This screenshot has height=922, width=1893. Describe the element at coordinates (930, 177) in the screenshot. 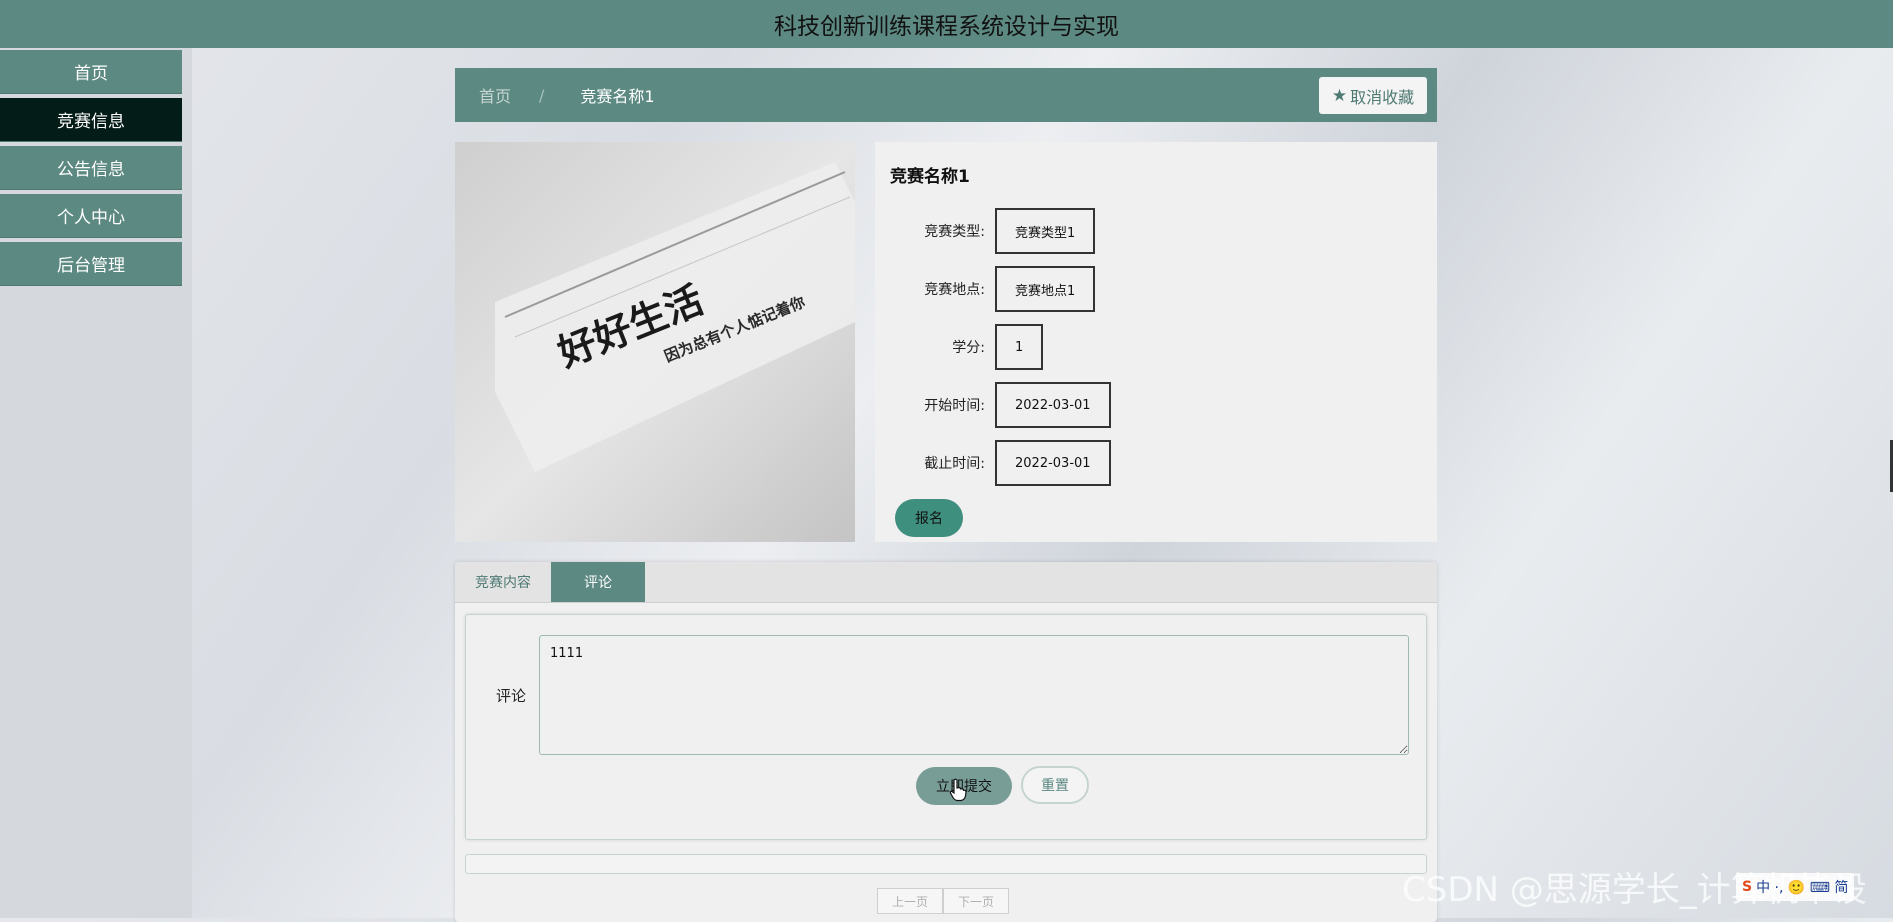

I see `competition-title: 竞赛名称1` at that location.